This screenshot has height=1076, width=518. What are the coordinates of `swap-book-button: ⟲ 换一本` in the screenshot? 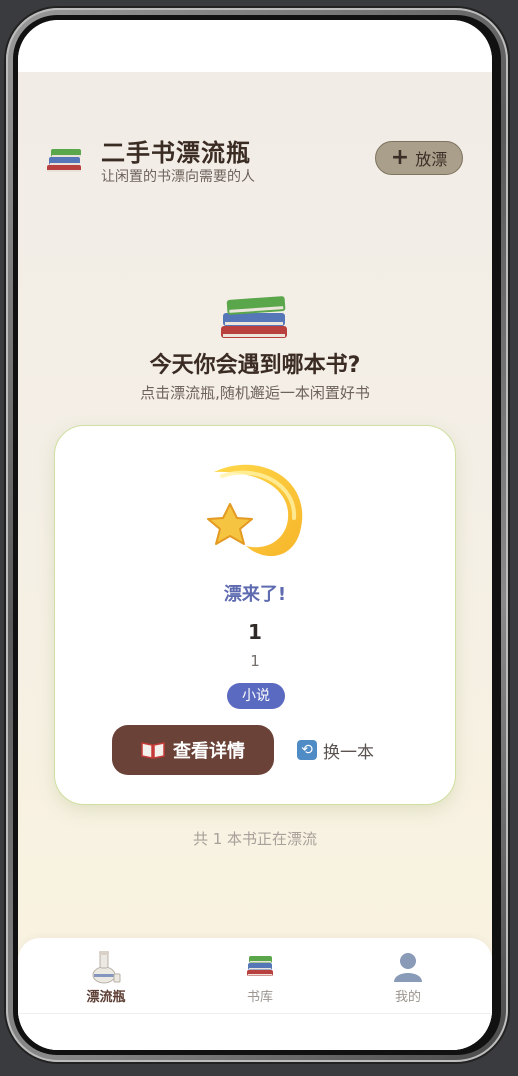 It's located at (335, 750).